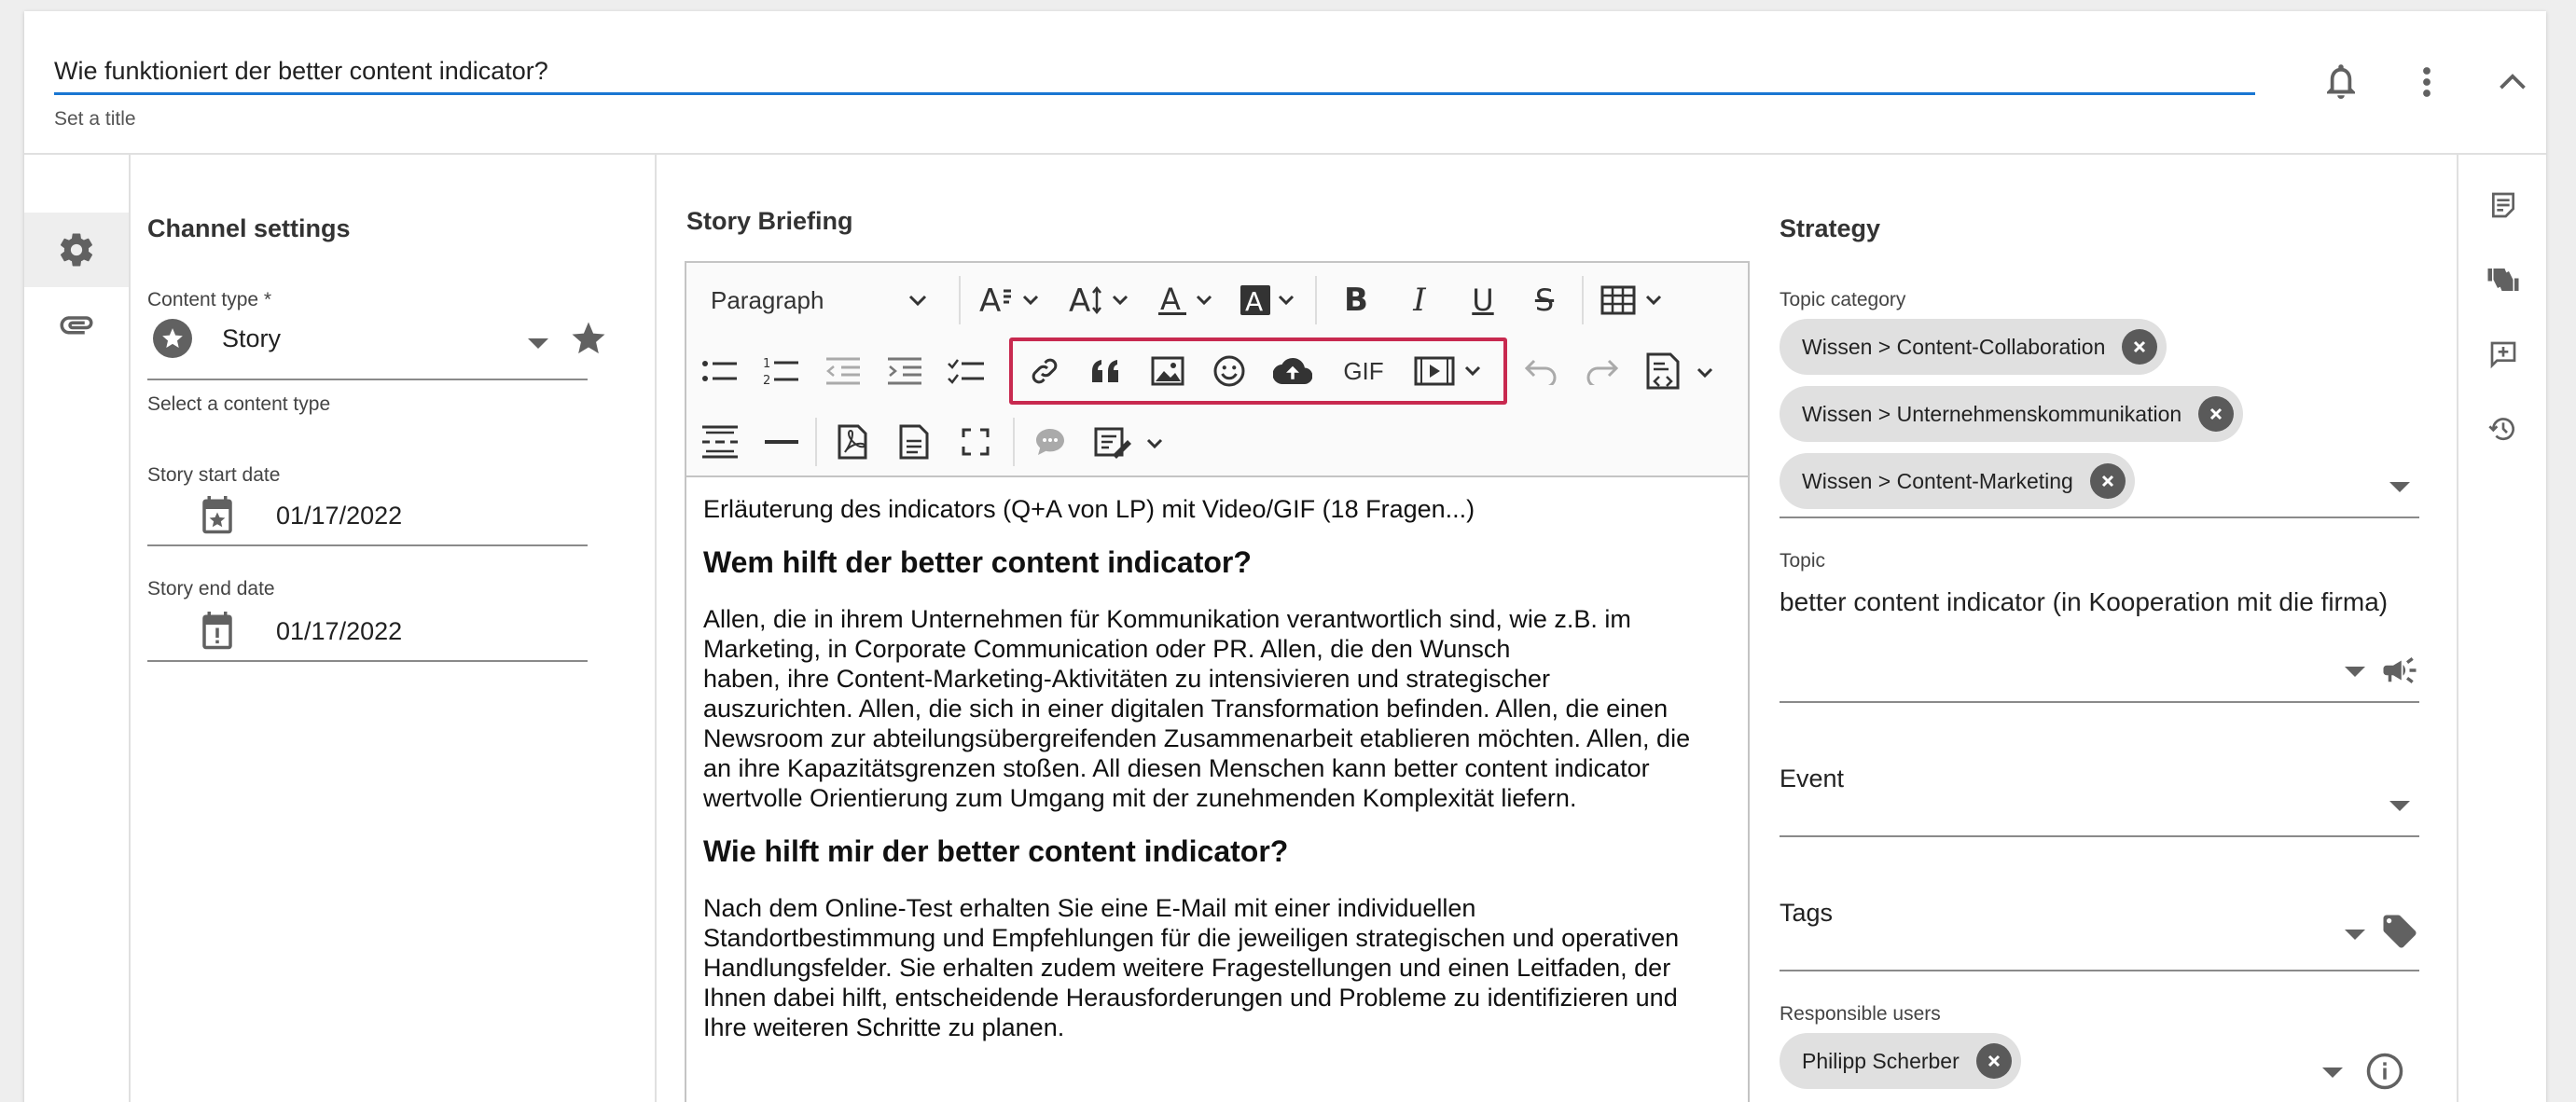  Describe the element at coordinates (843, 371) in the screenshot. I see `outdent-button` at that location.